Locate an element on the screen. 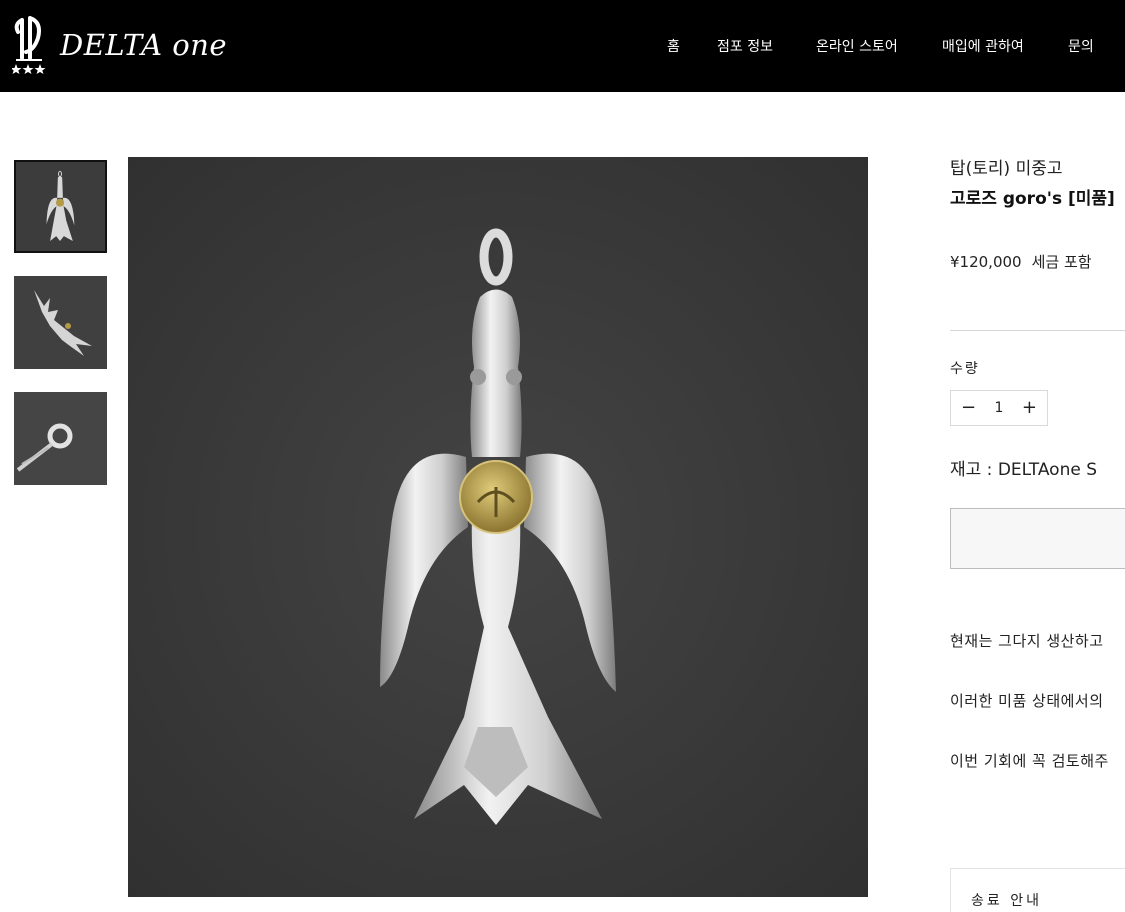  eagle-pendant-bail-closeup-thumbnail-icon is located at coordinates (60, 438).